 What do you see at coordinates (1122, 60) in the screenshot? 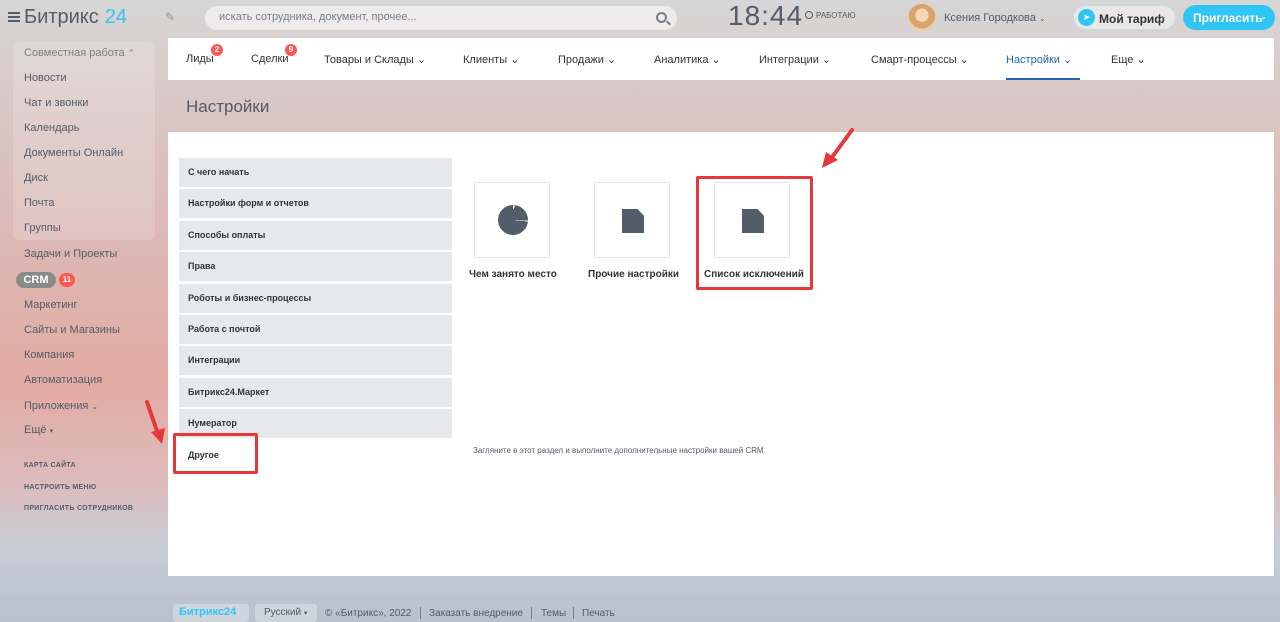
I see `tab-more-label: Еще` at bounding box center [1122, 60].